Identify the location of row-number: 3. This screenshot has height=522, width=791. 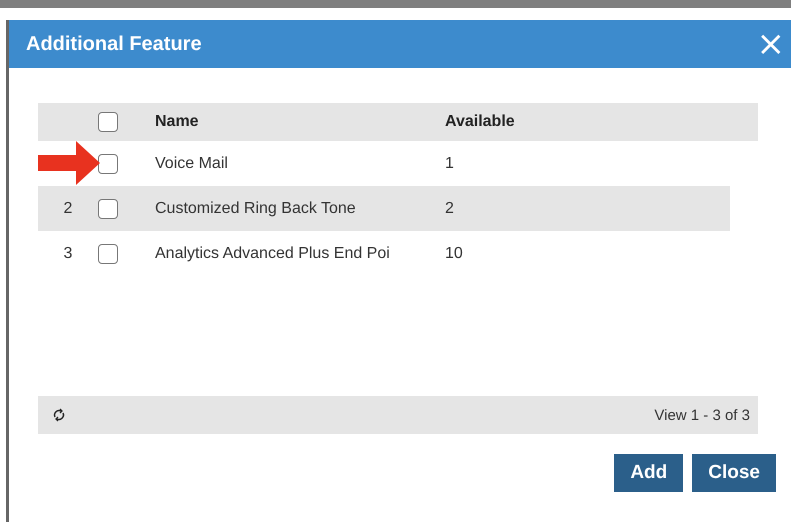
(68, 253).